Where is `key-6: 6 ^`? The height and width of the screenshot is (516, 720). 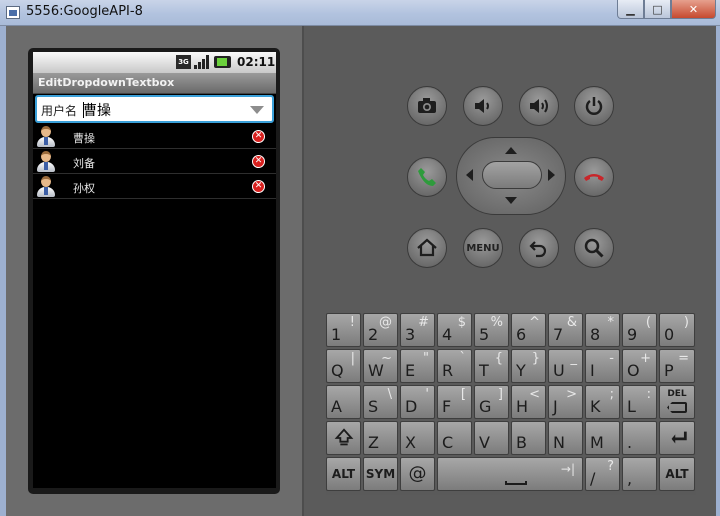
key-6: 6 ^ is located at coordinates (528, 330).